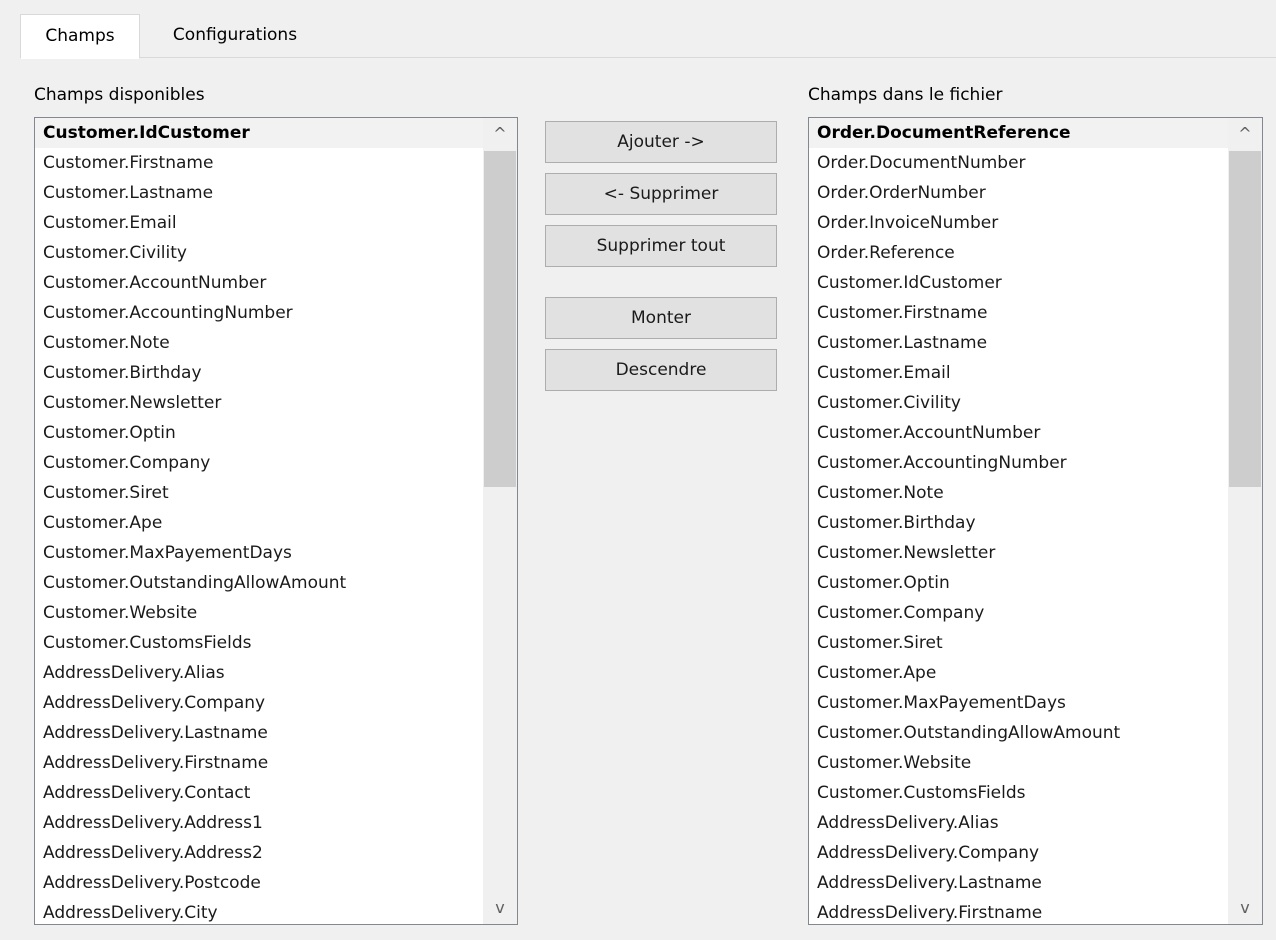 Image resolution: width=1276 pixels, height=940 pixels. I want to click on list-item: AddressDelivery.Address1, so click(259, 823).